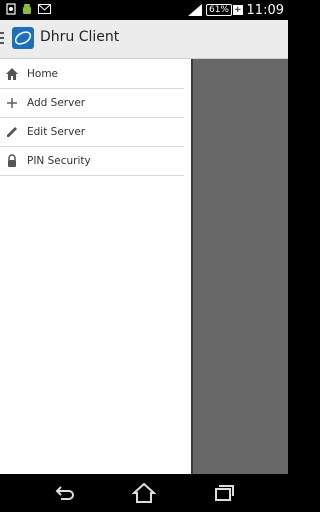 The height and width of the screenshot is (512, 320). I want to click on drawer-item-pin-security: PIN Security, so click(92, 161).